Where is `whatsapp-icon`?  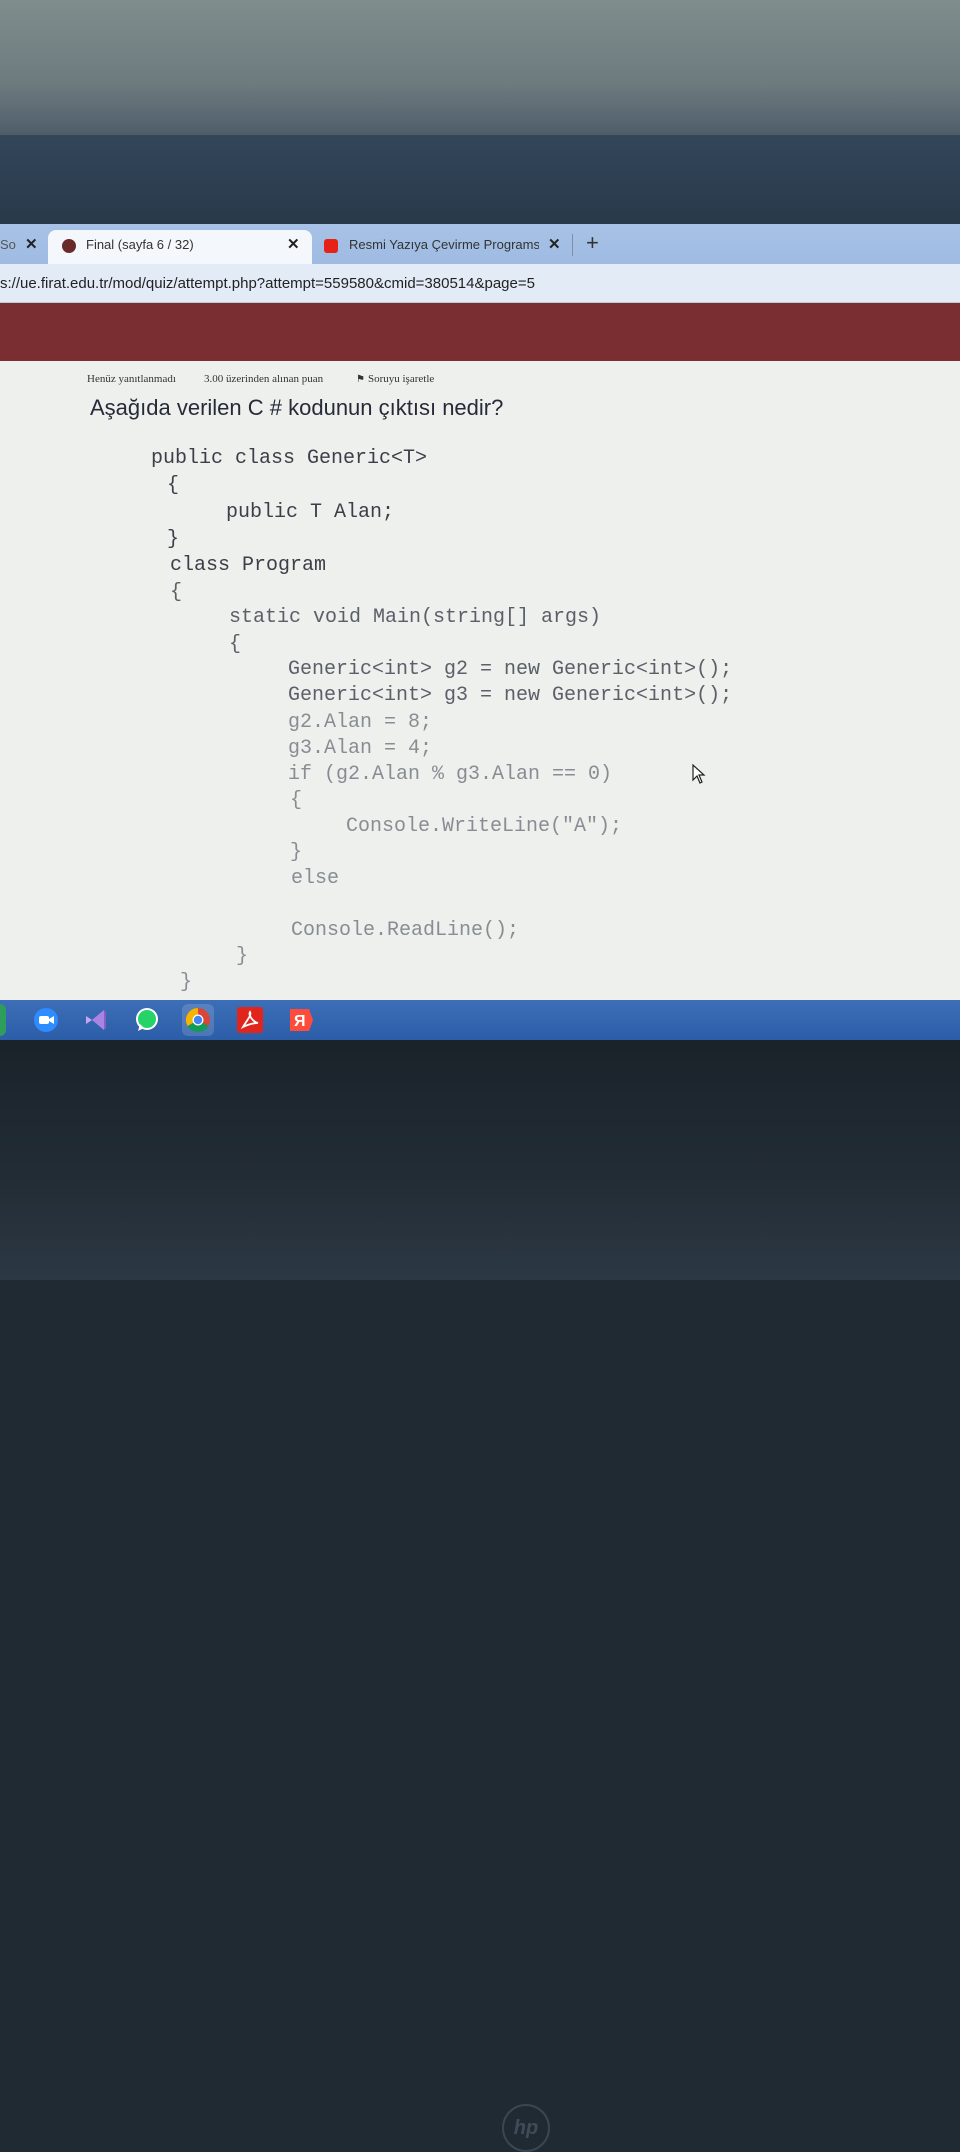
whatsapp-icon is located at coordinates (147, 1020).